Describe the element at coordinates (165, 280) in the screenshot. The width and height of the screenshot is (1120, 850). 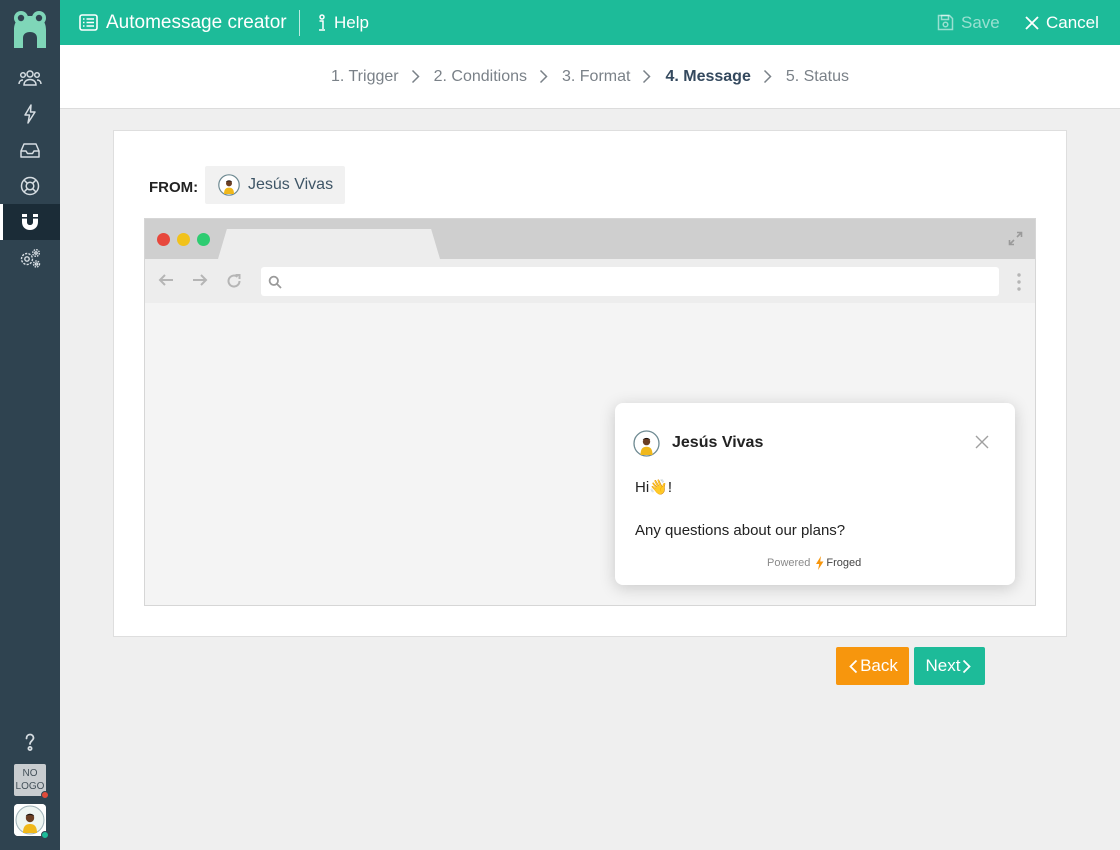
I see `back-arrow-icon` at that location.